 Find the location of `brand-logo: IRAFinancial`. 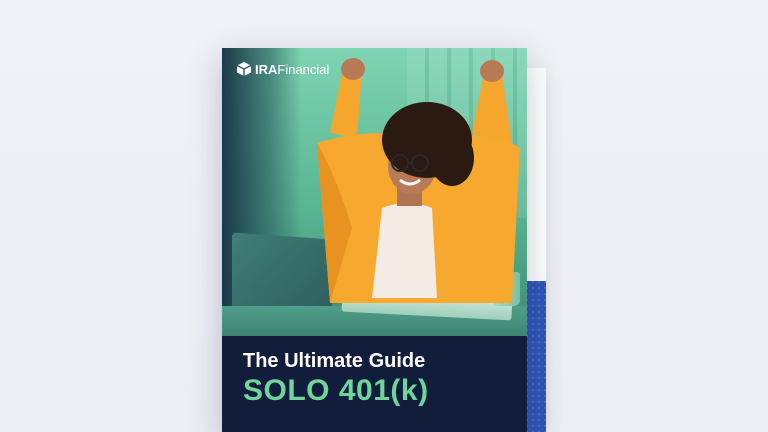

brand-logo: IRAFinancial is located at coordinates (282, 69).